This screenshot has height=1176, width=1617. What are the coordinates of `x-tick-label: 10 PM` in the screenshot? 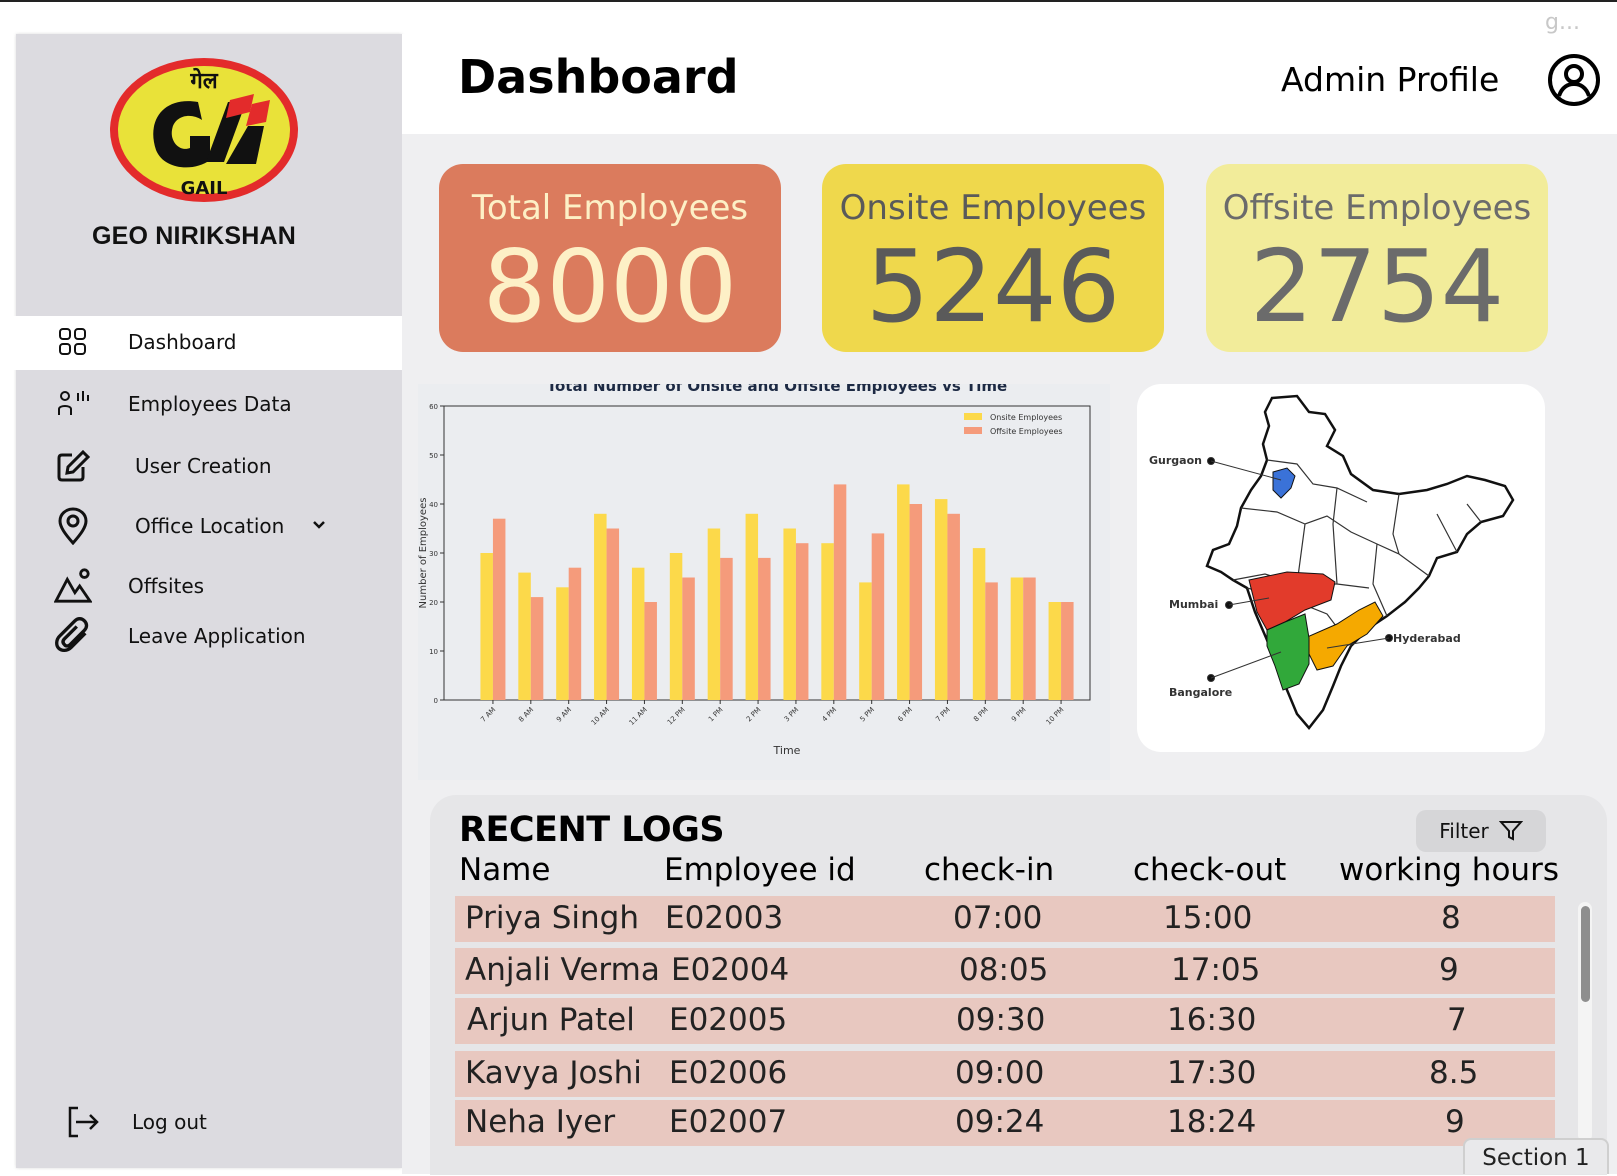 It's located at (1055, 716).